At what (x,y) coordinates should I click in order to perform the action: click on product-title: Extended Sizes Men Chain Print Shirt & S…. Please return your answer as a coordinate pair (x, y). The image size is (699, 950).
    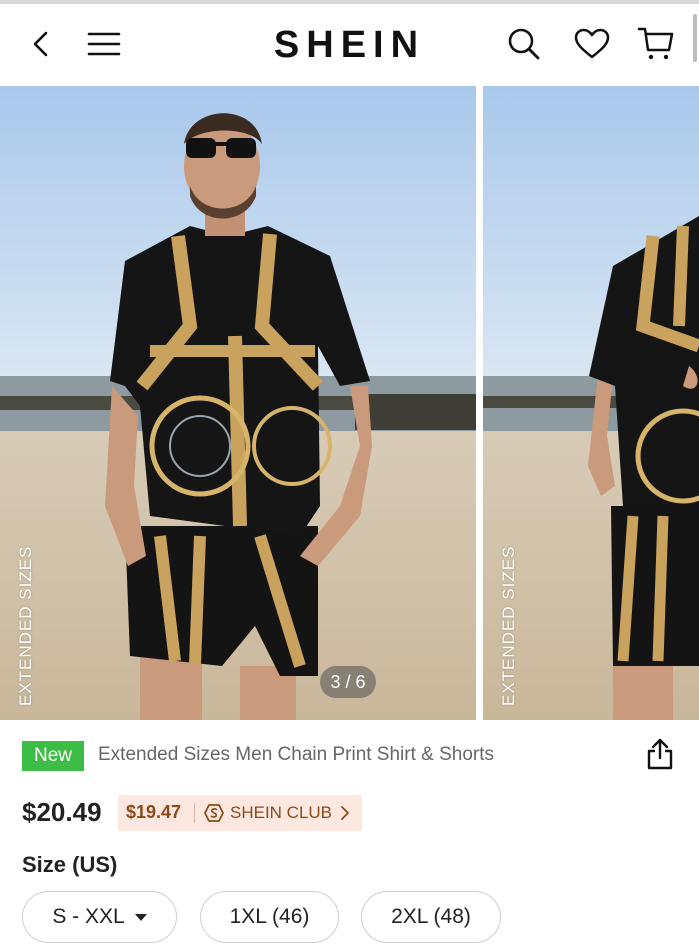
    Looking at the image, I should click on (296, 754).